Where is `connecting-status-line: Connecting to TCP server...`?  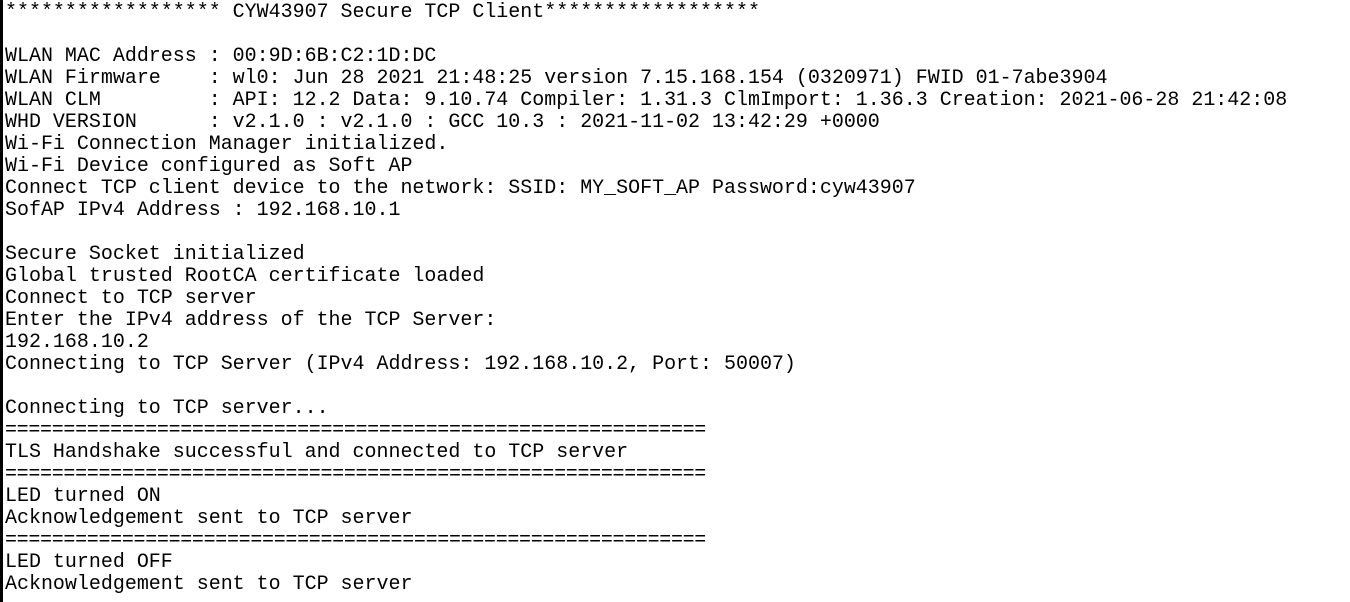
connecting-status-line: Connecting to TCP server... is located at coordinates (167, 407).